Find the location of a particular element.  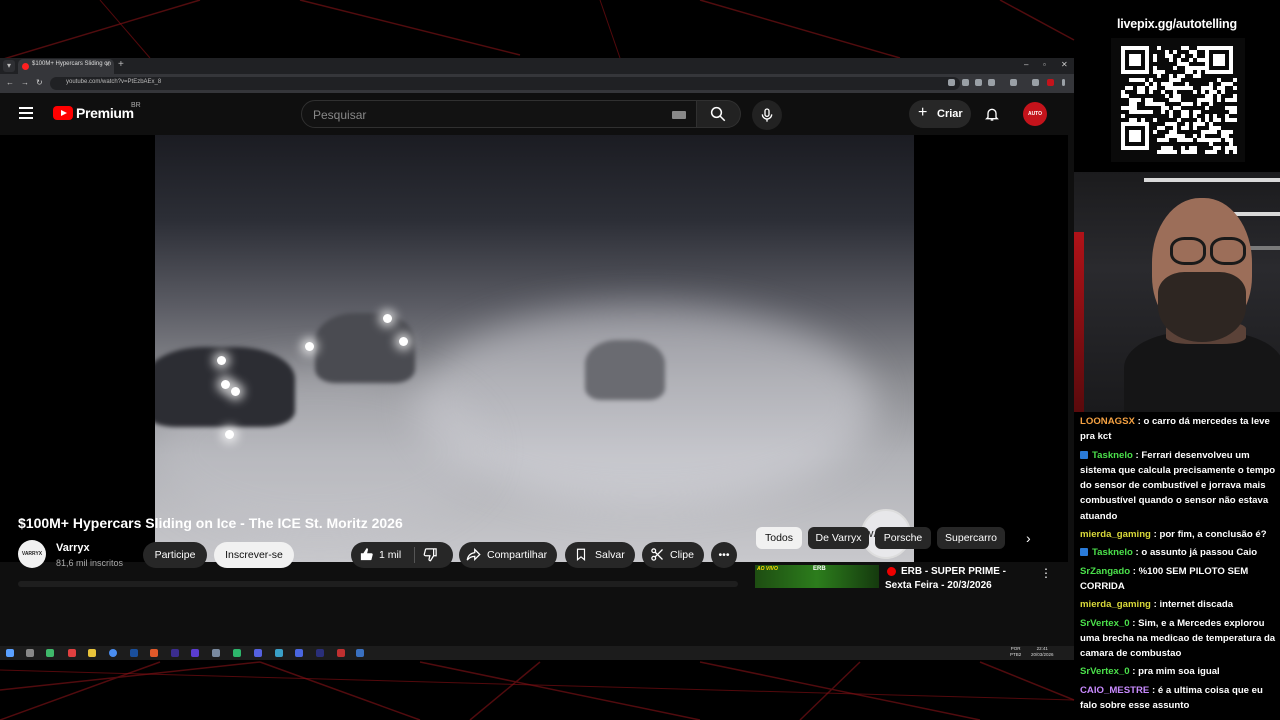

microphone-icon is located at coordinates (767, 115).